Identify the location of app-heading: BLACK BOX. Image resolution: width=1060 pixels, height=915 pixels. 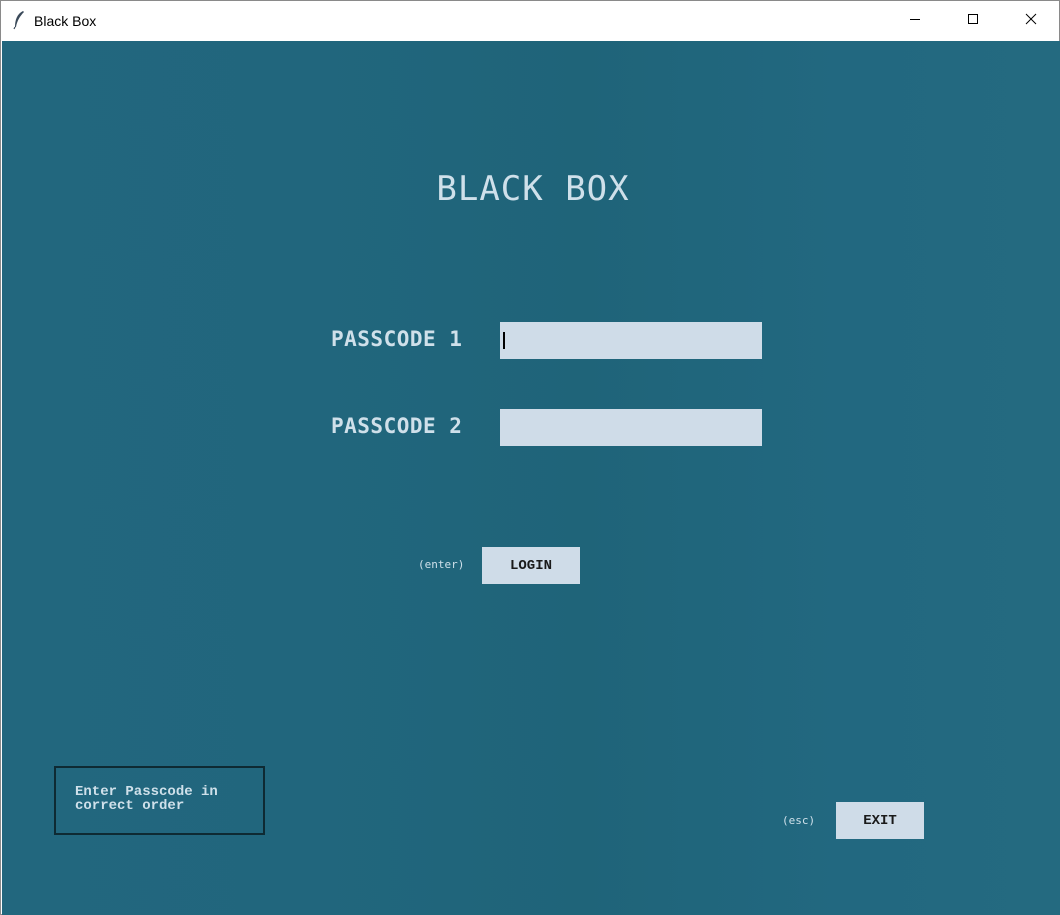
(533, 189).